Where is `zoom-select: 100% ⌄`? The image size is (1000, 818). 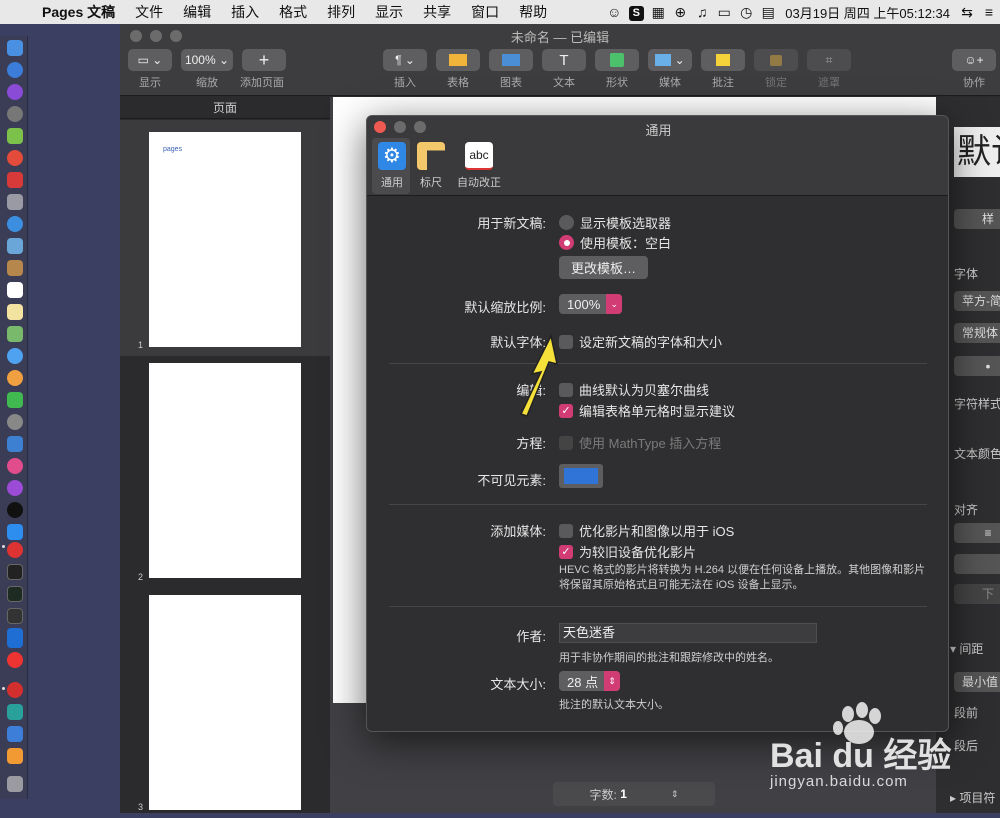 zoom-select: 100% ⌄ is located at coordinates (207, 60).